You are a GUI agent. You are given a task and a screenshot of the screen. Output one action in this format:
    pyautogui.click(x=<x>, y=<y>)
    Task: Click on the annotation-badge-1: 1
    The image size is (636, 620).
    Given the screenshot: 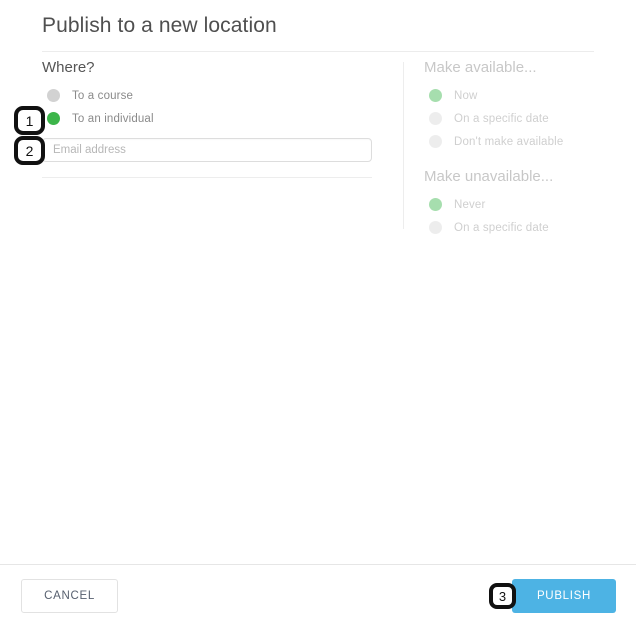 What is the action you would take?
    pyautogui.click(x=29, y=120)
    